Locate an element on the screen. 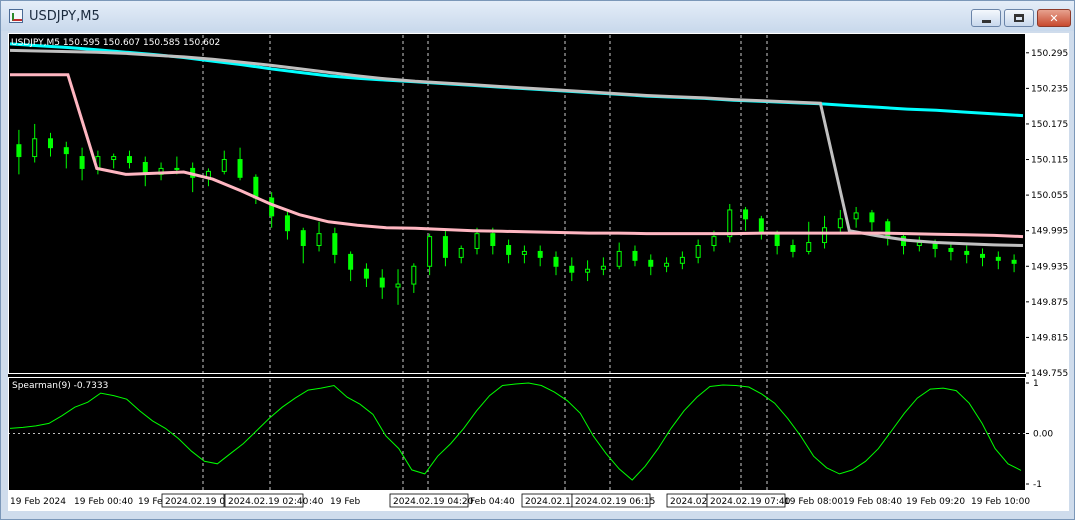 The image size is (1075, 520). minimize-icon is located at coordinates (986, 21).